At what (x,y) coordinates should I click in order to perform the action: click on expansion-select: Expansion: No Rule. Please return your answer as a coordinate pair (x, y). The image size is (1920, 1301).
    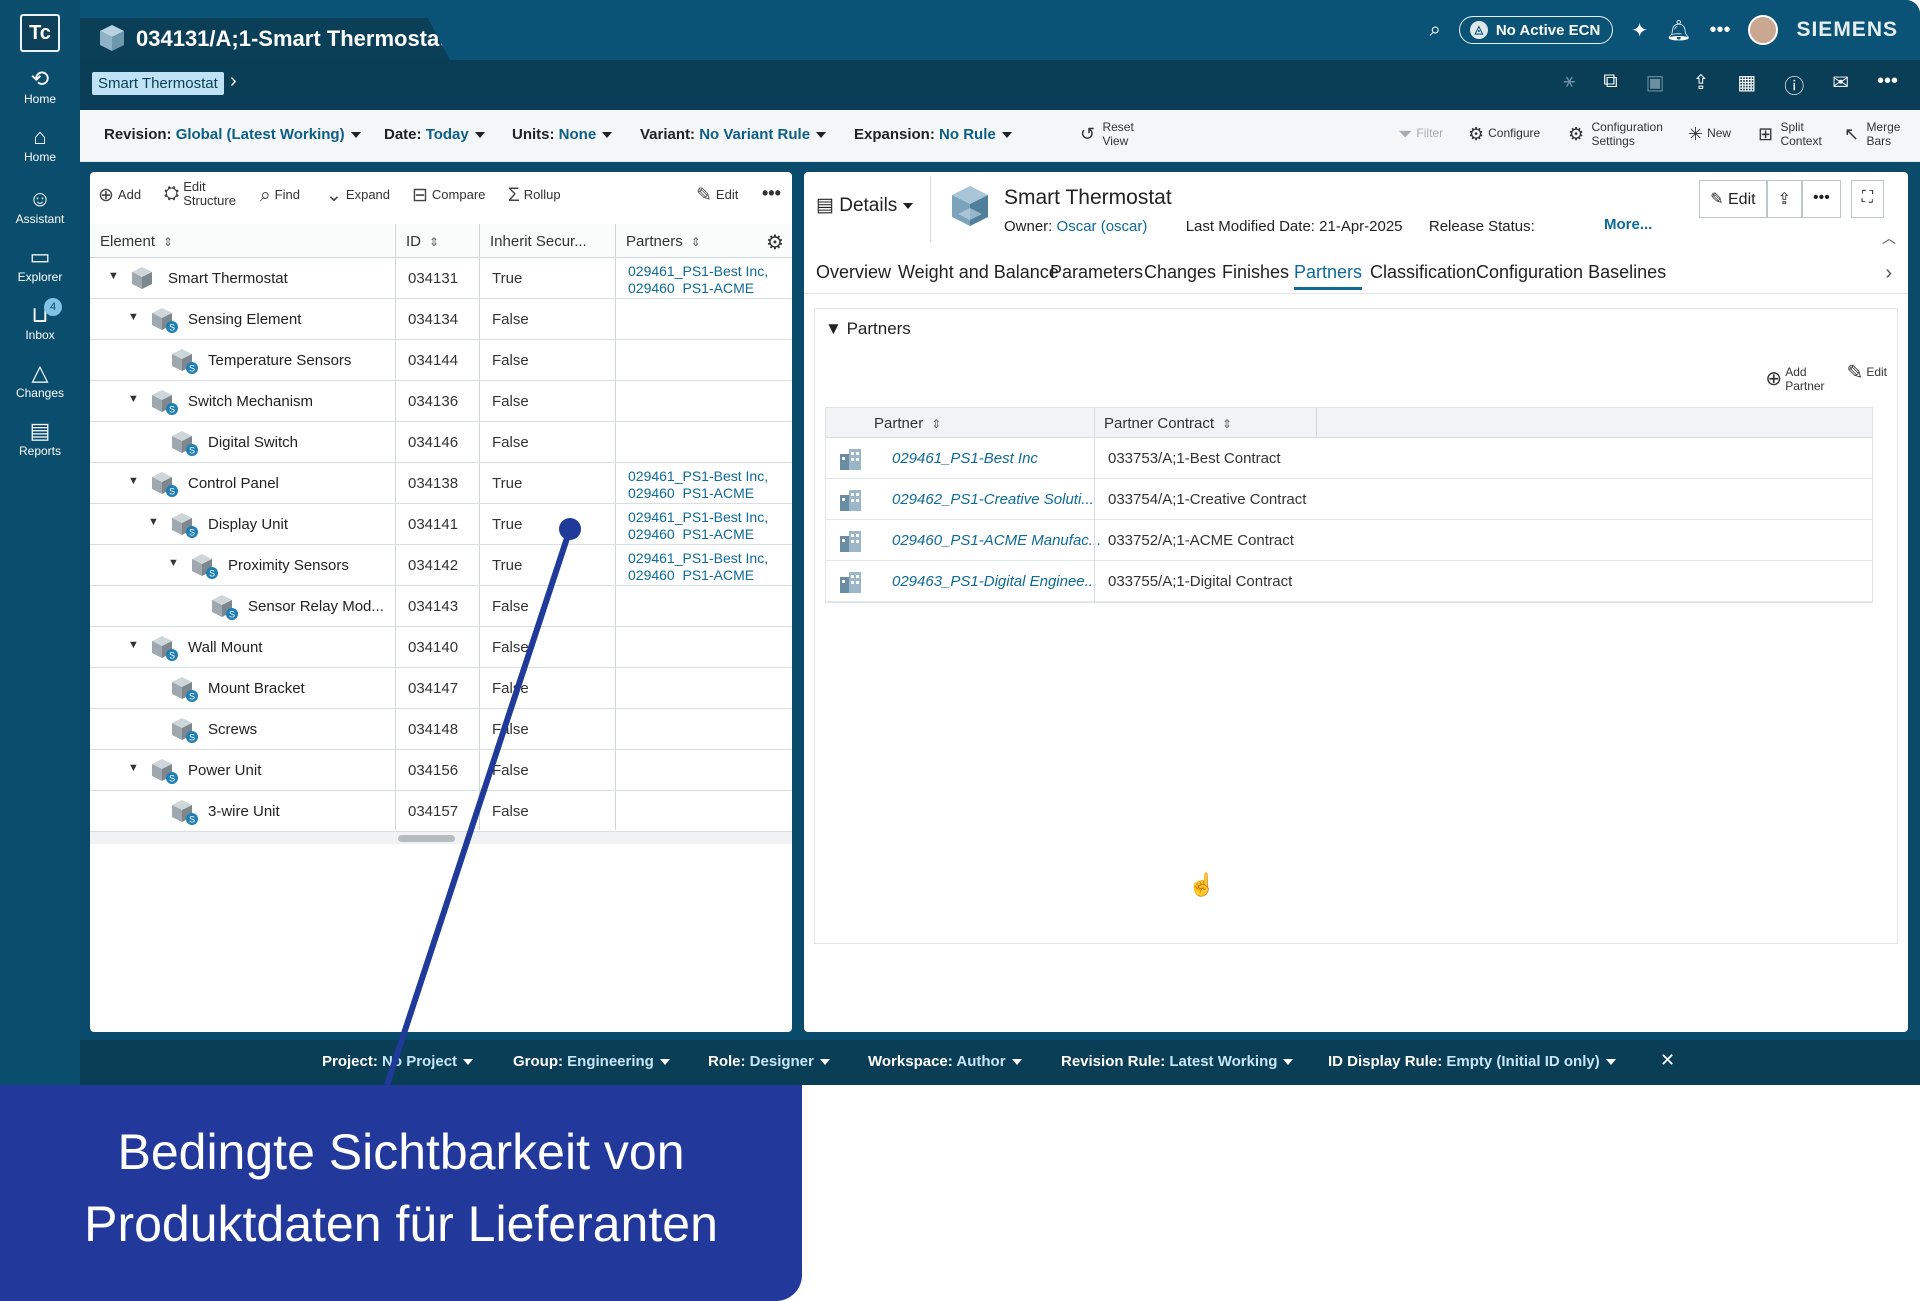
    Looking at the image, I should click on (933, 134).